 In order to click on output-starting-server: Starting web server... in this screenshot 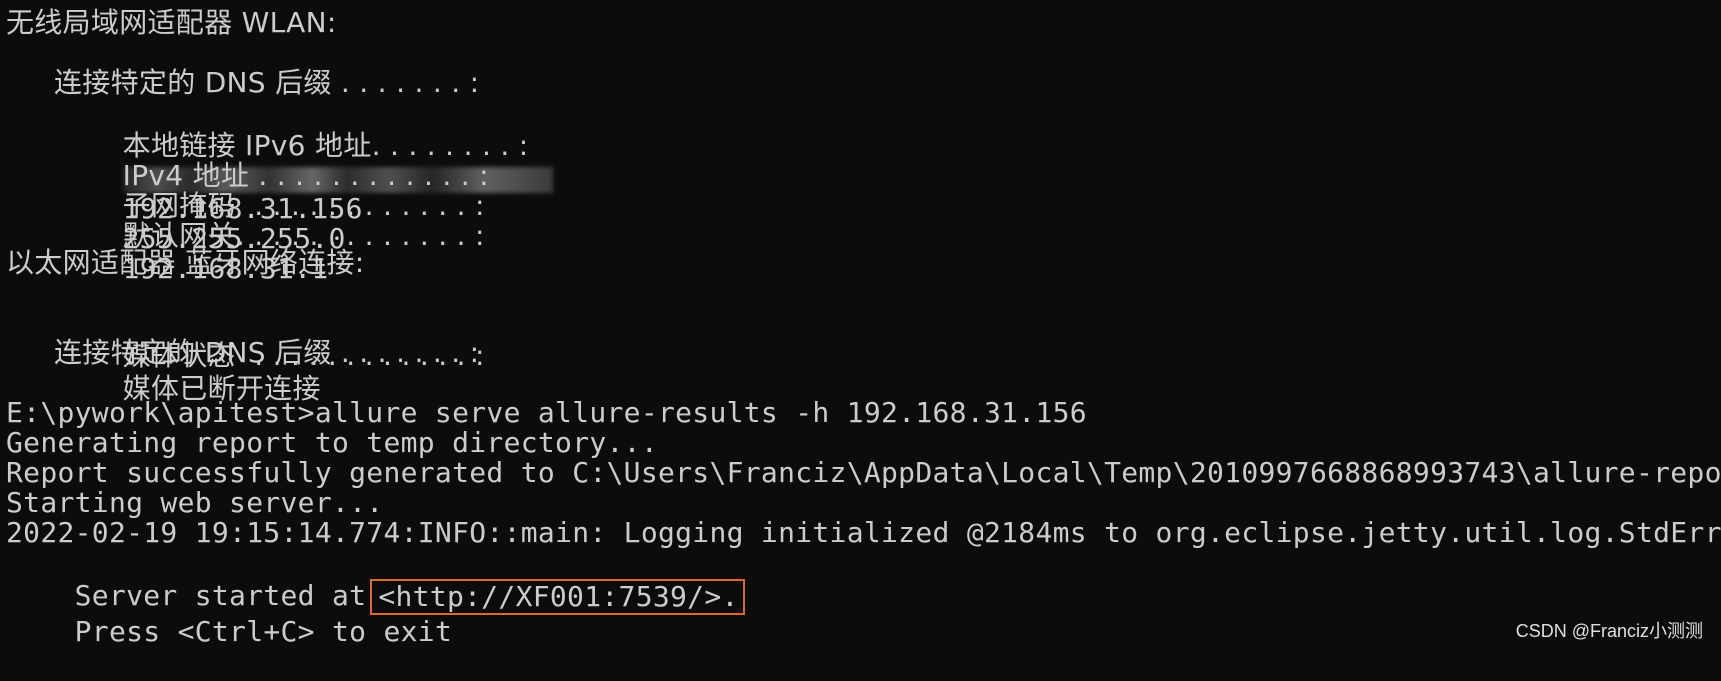, I will do `click(195, 502)`.